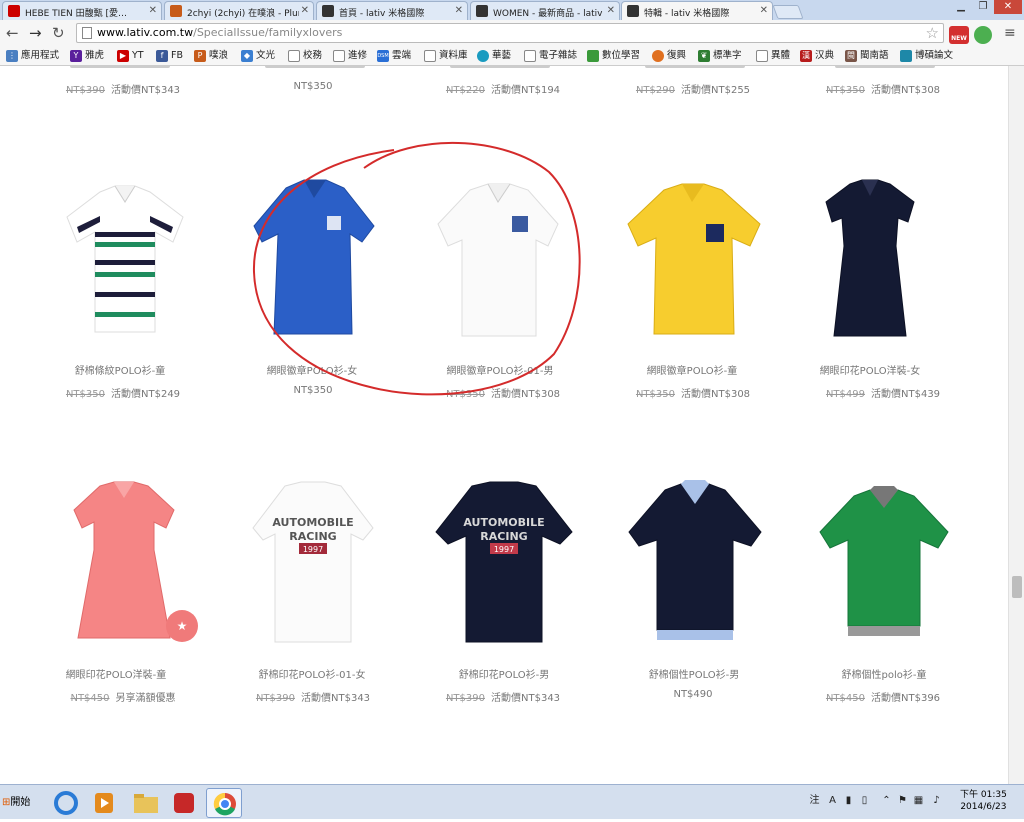  What do you see at coordinates (884, 571) in the screenshot?
I see `green-layered-polo-image` at bounding box center [884, 571].